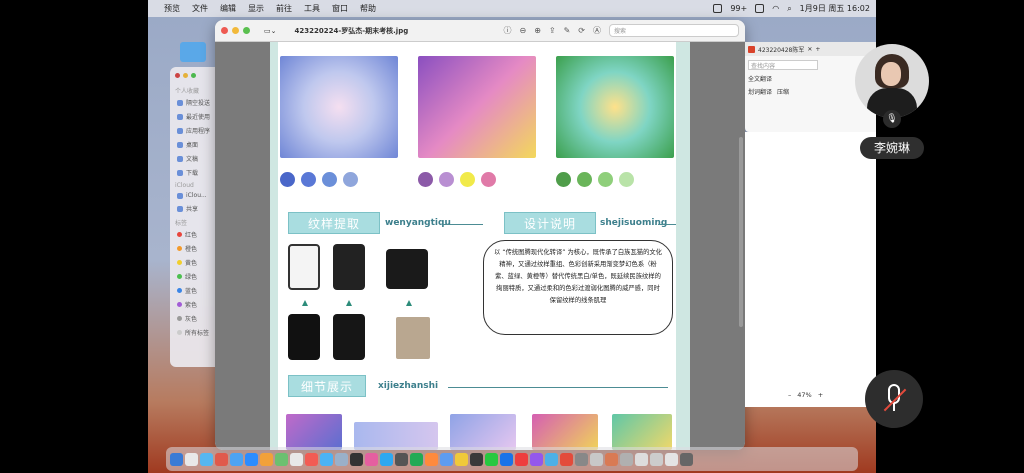  I want to click on word-translate-button: 划词翻译, so click(760, 91).